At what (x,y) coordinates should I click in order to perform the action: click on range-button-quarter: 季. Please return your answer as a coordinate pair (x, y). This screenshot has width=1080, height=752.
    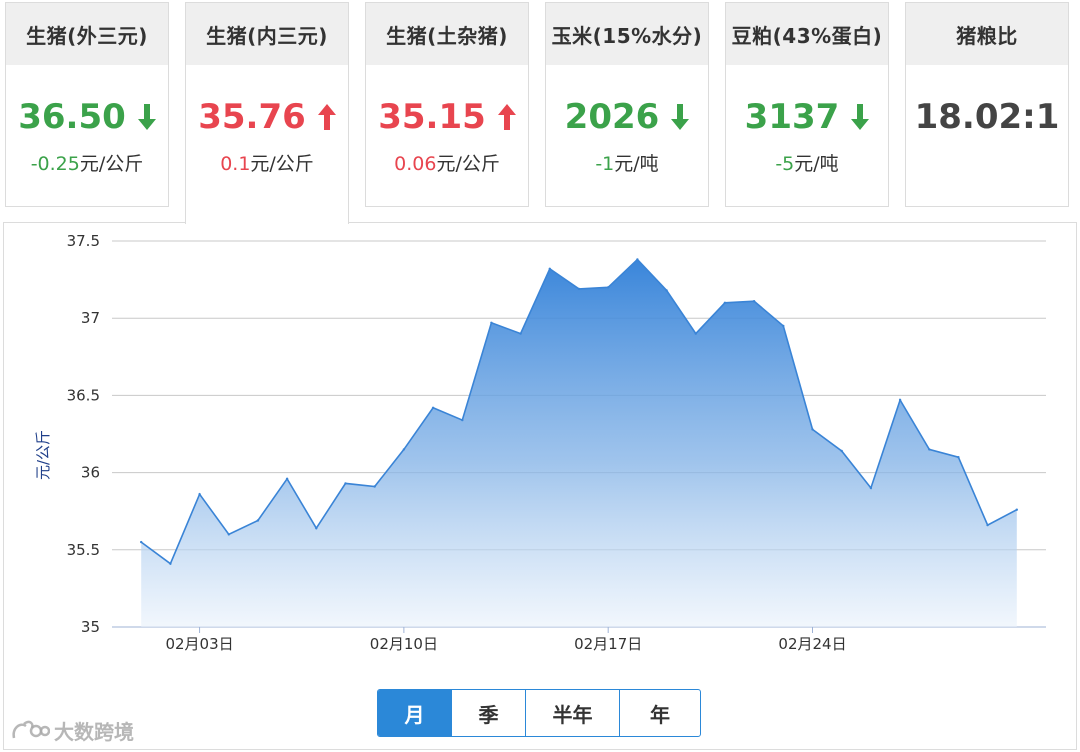
    Looking at the image, I should click on (489, 713).